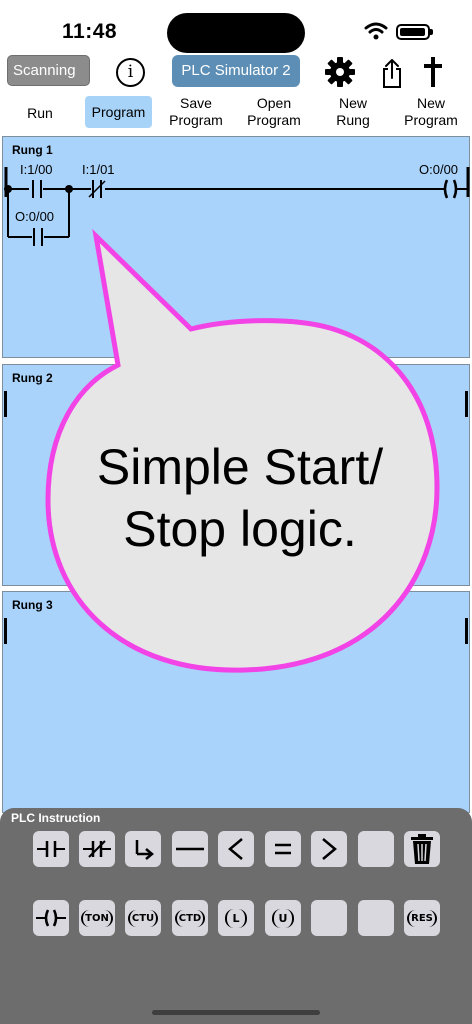 This screenshot has width=472, height=1024. I want to click on callout-text: Simple Start/ Stop logic., so click(240, 498).